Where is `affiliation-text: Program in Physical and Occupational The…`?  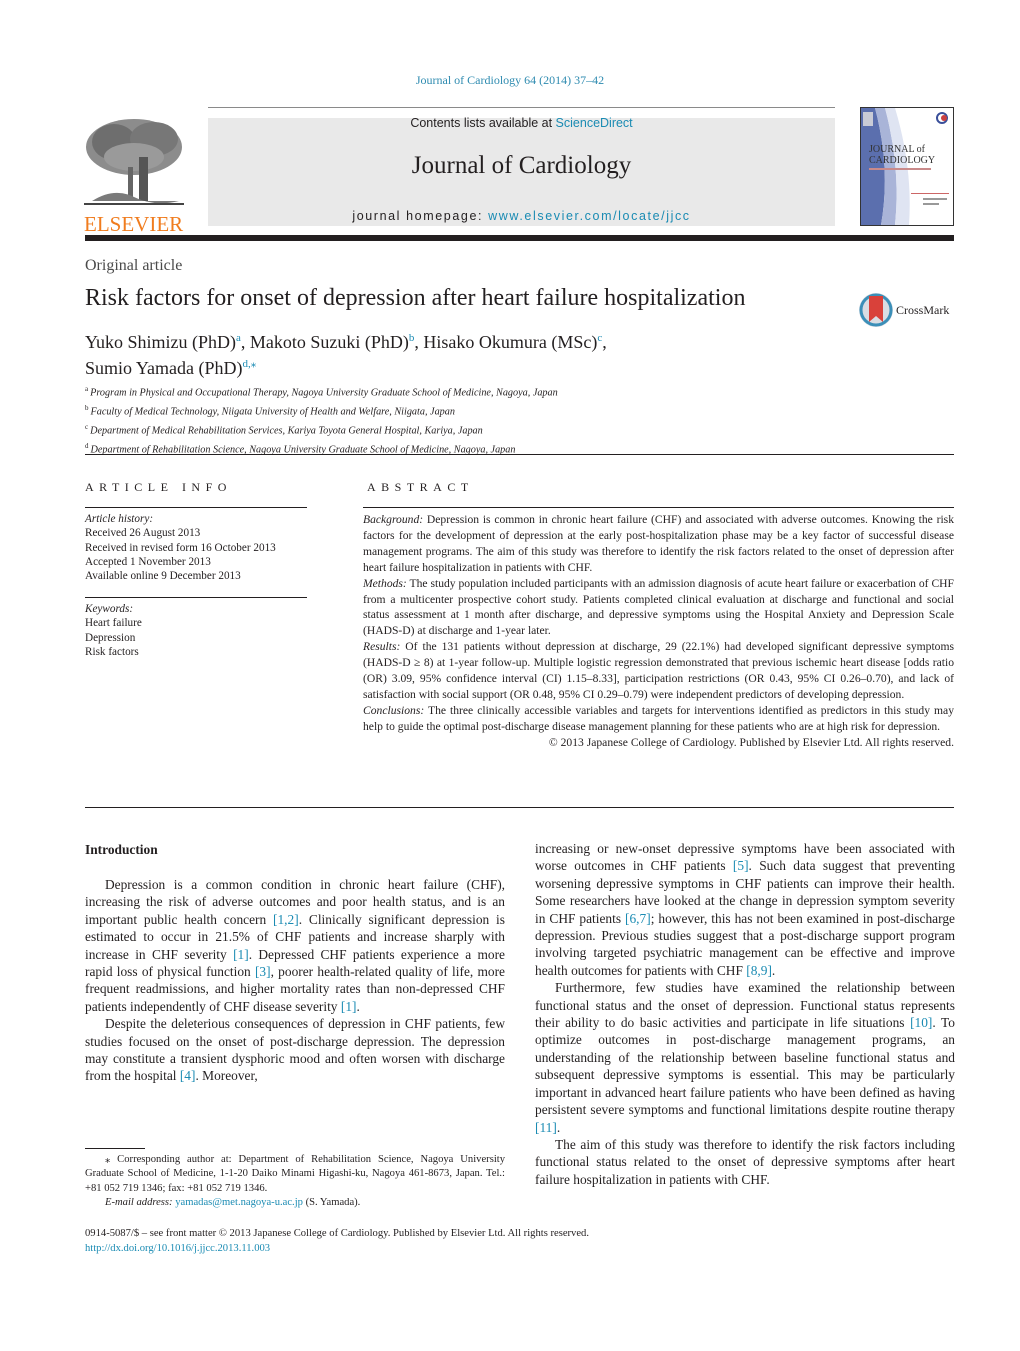
affiliation-text: Program in Physical and Occupational The… is located at coordinates (324, 393).